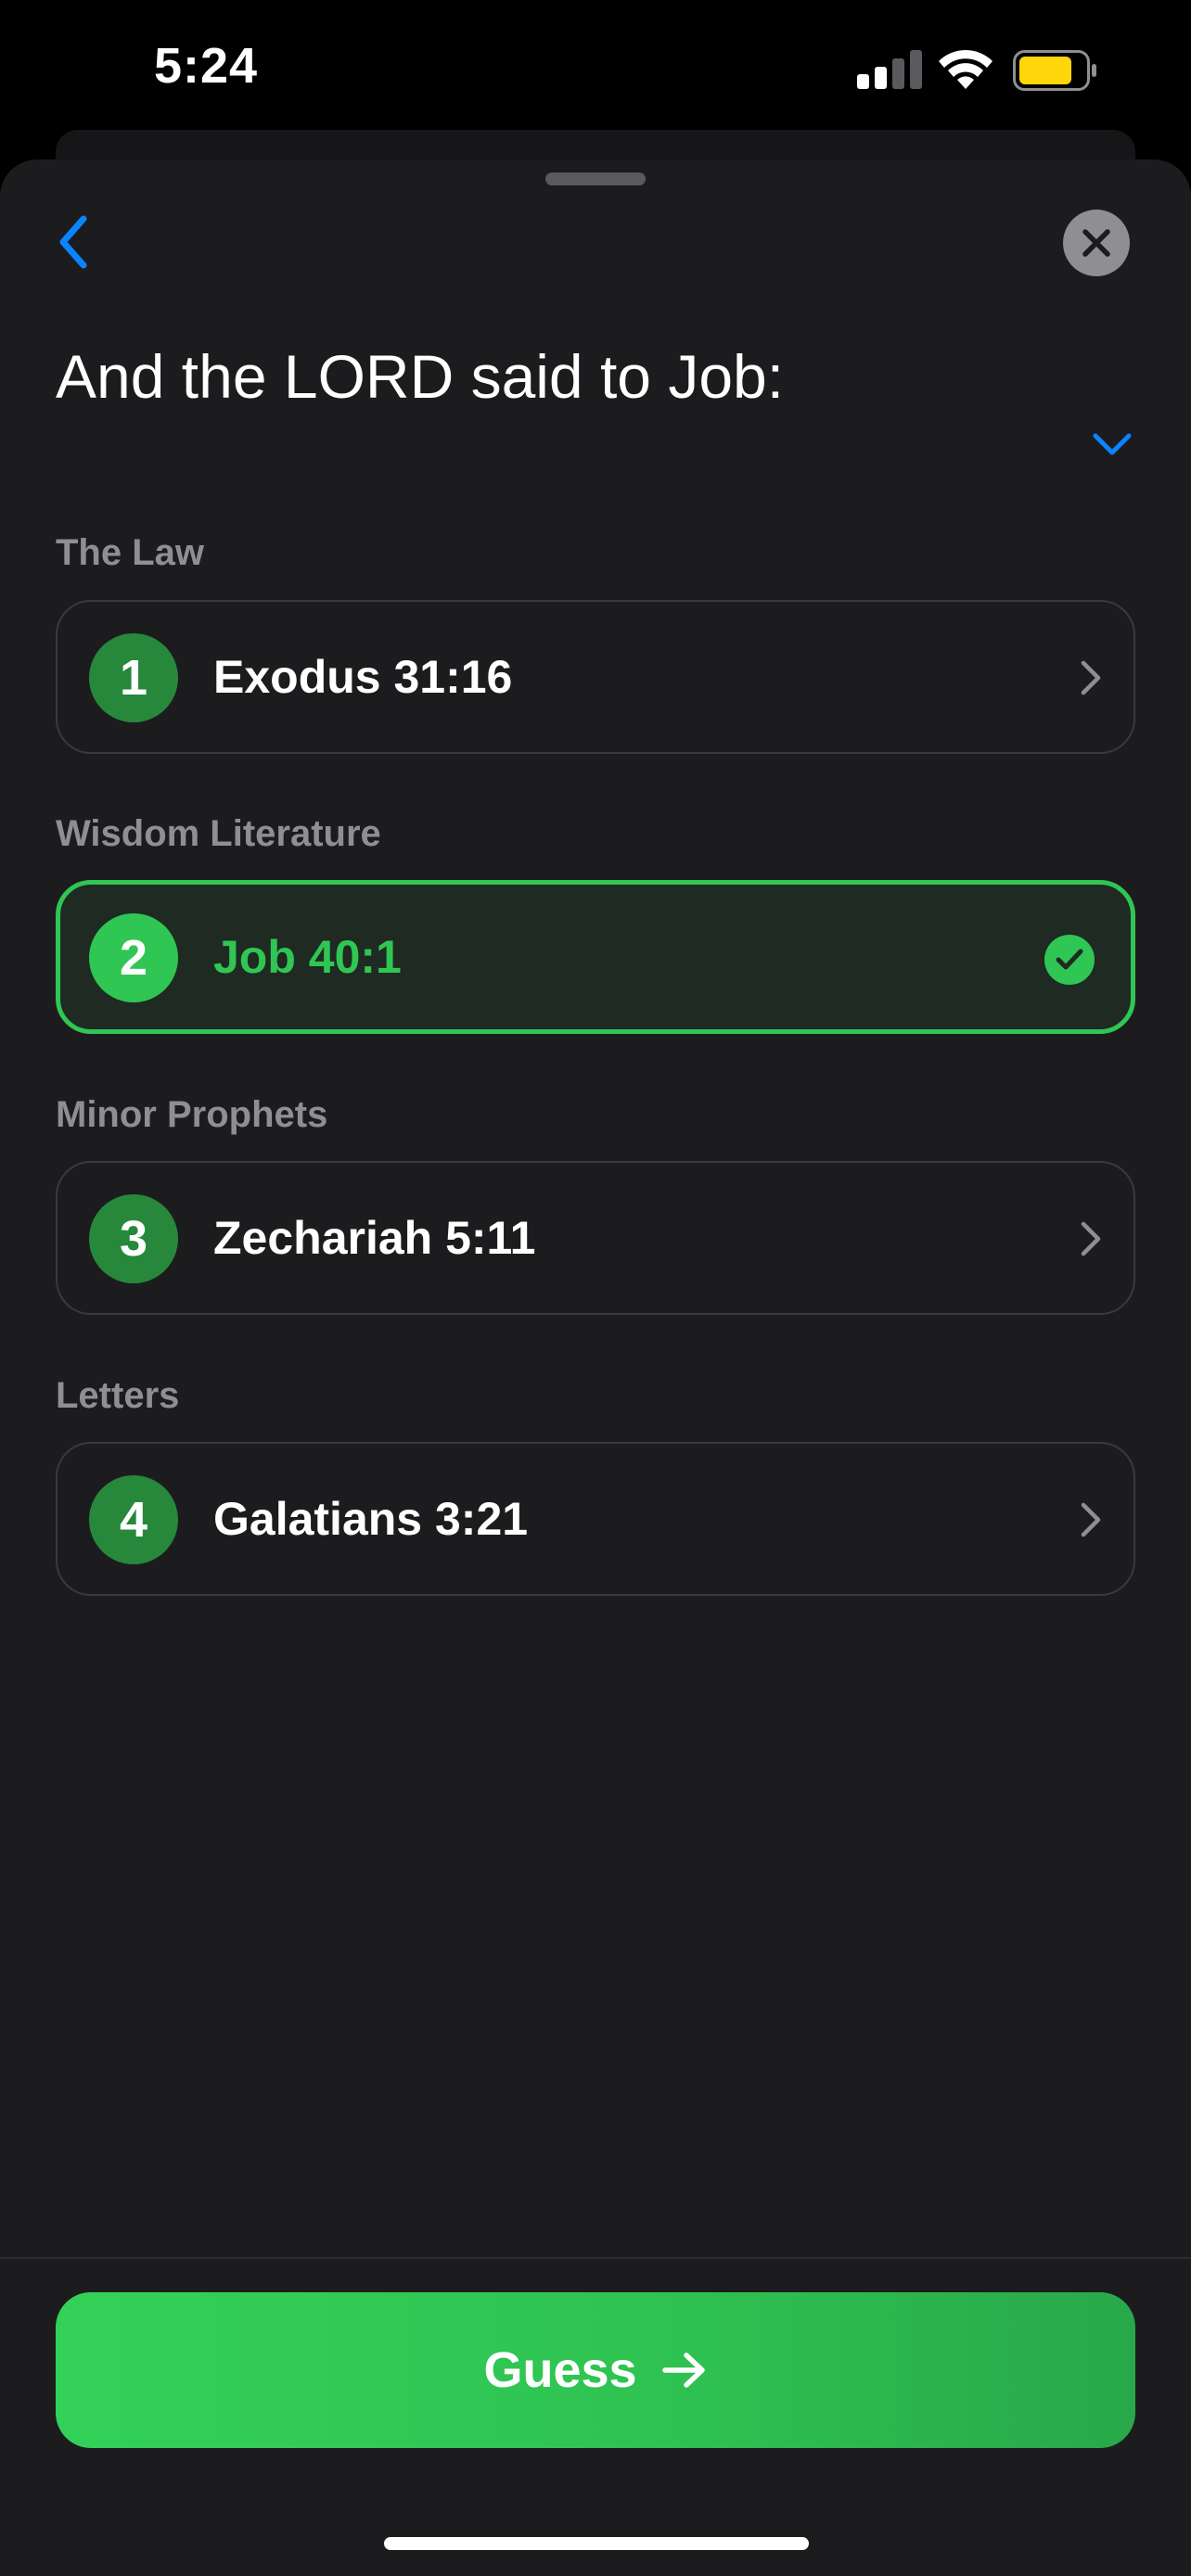 This screenshot has width=1191, height=2576. I want to click on answer-option-4: 4 Galatians 3:21, so click(595, 1519).